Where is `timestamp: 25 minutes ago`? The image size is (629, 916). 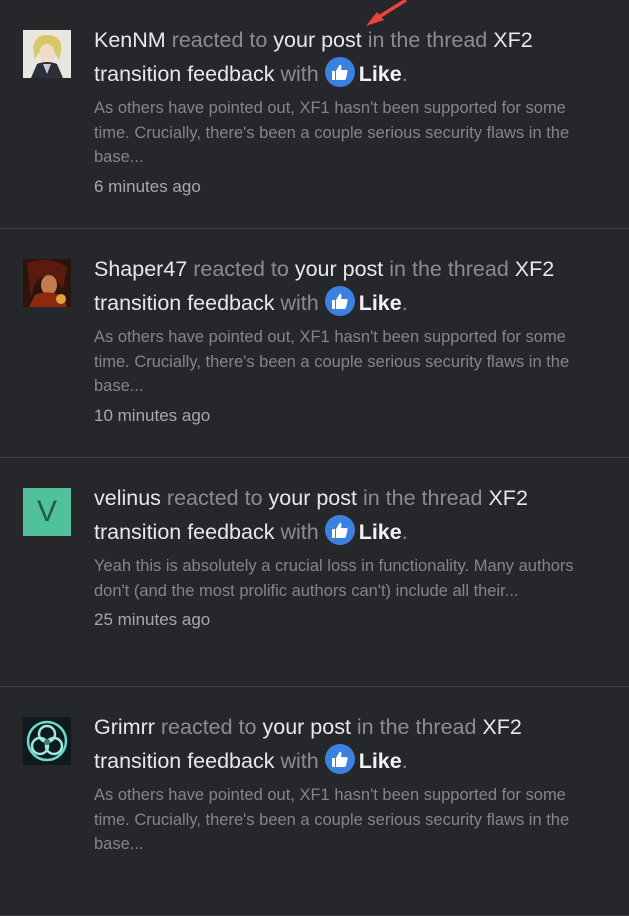 timestamp: 25 minutes ago is located at coordinates (152, 619).